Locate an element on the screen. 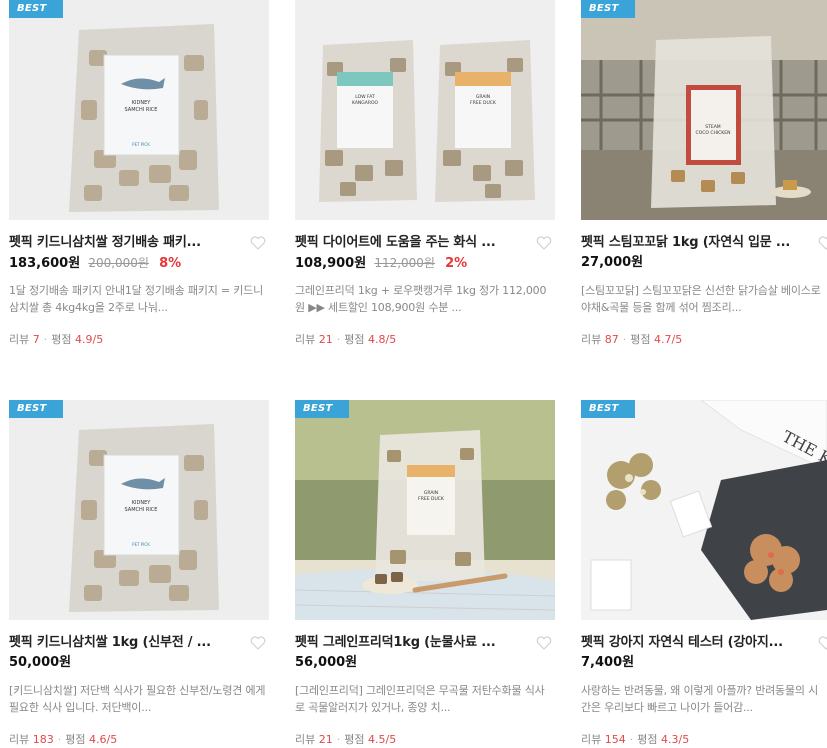 This screenshot has height=748, width=827. svg-text: STEAM is located at coordinates (713, 127).